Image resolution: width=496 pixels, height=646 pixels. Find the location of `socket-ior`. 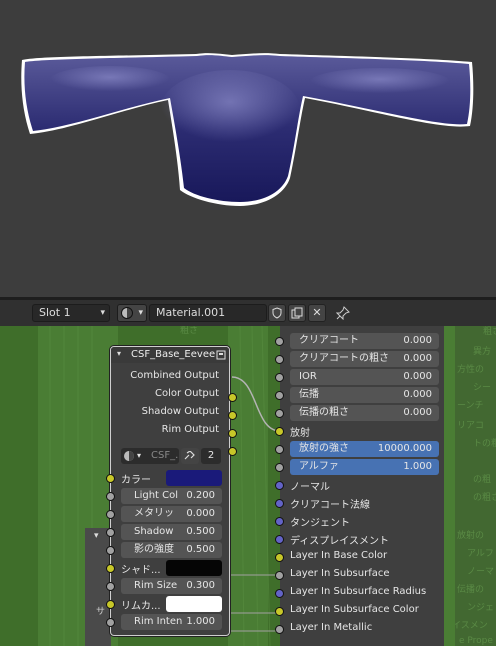

socket-ior is located at coordinates (279, 377).